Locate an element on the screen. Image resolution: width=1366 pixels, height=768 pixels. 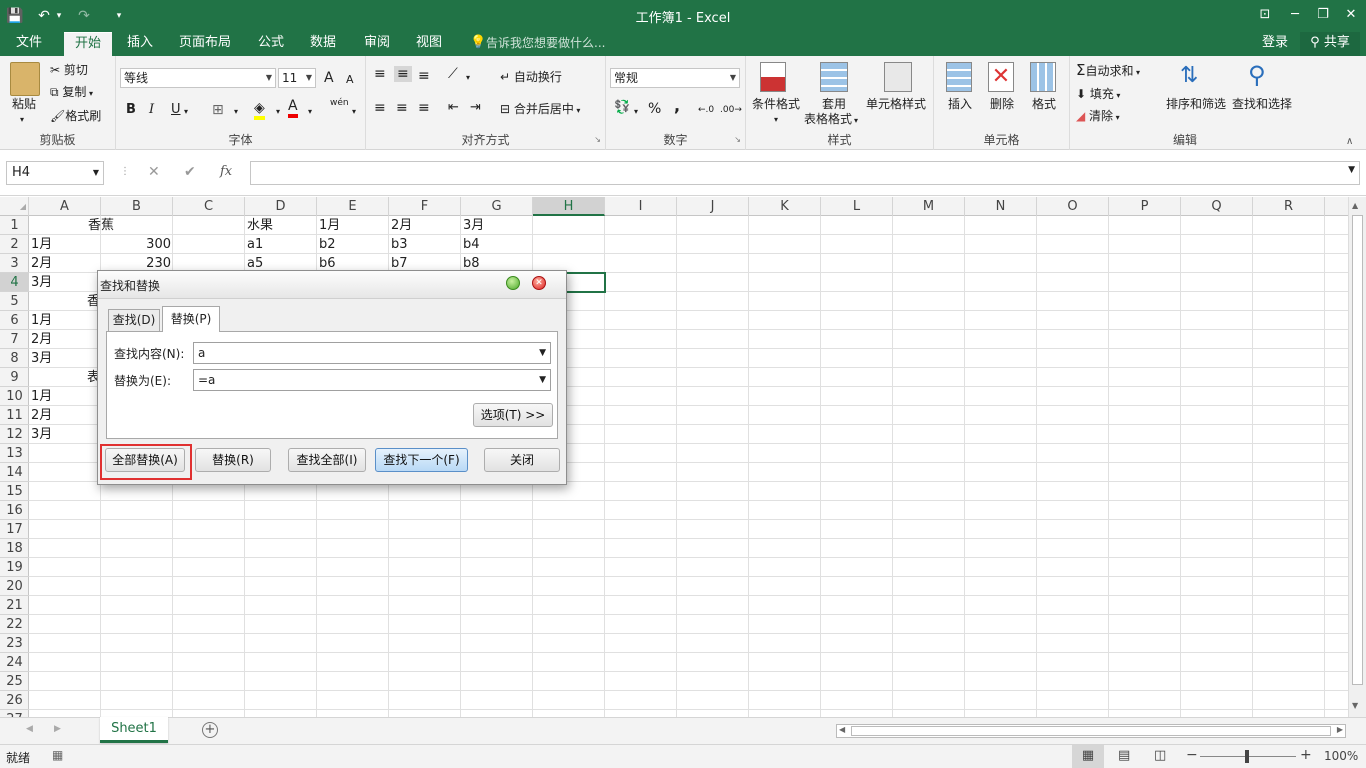
cell-styles-button: 单元格样式 is located at coordinates (896, 104).